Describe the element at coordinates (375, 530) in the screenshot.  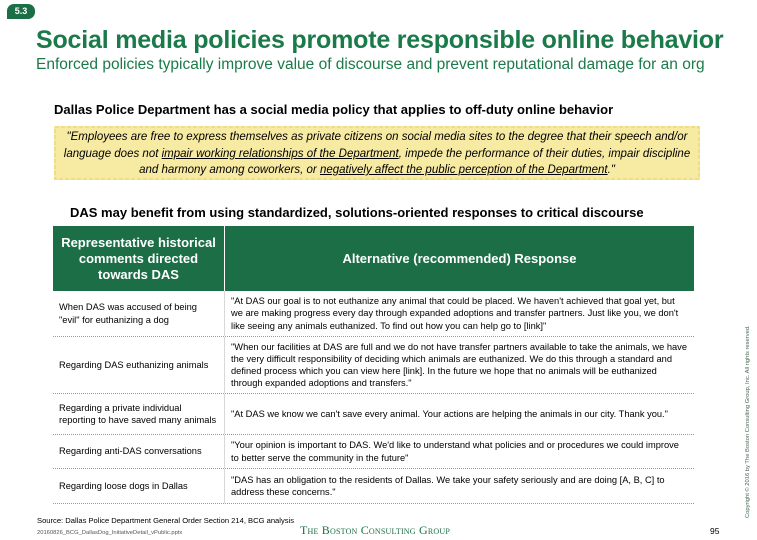
I see `bcg-logo: The Boston Consulting Group` at that location.